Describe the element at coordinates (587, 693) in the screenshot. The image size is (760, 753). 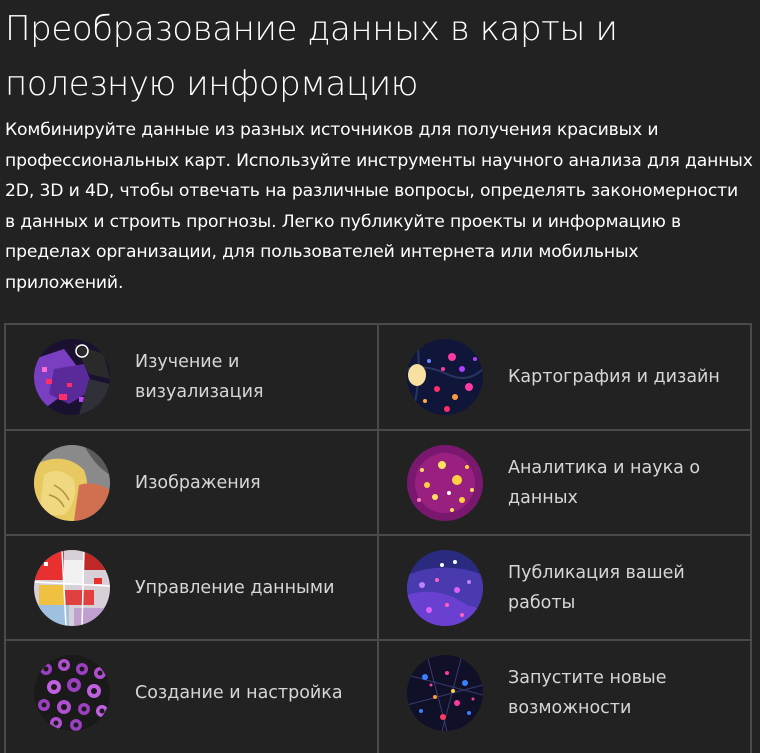
I see `capability-label: Запустите новые возможности` at that location.